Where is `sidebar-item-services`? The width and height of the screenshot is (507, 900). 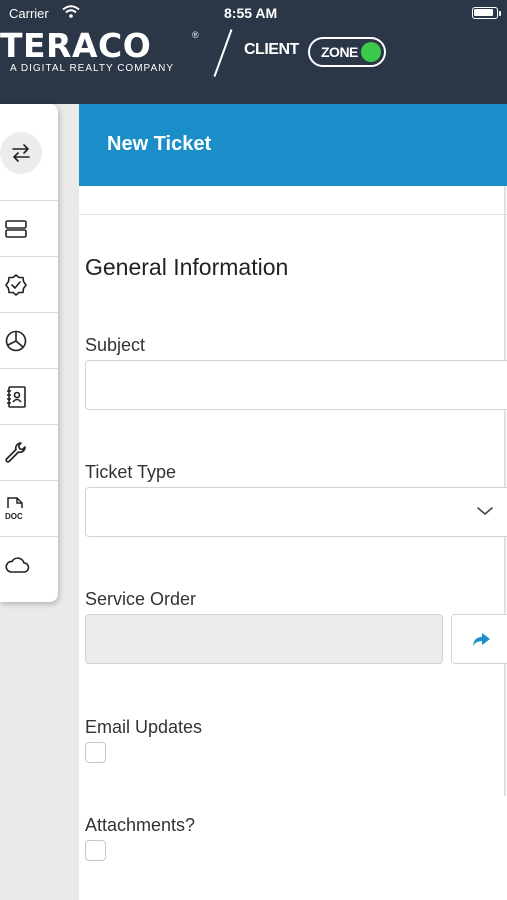 sidebar-item-services is located at coordinates (29, 228).